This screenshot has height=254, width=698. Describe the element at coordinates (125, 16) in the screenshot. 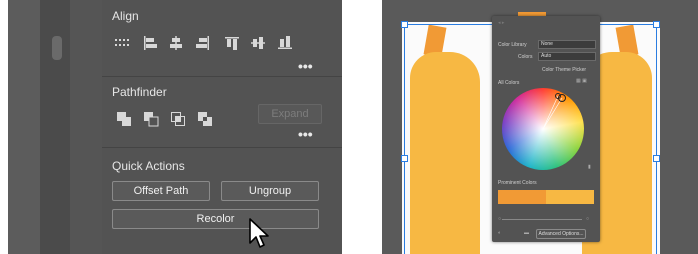

I see `align-section-title: Align` at that location.